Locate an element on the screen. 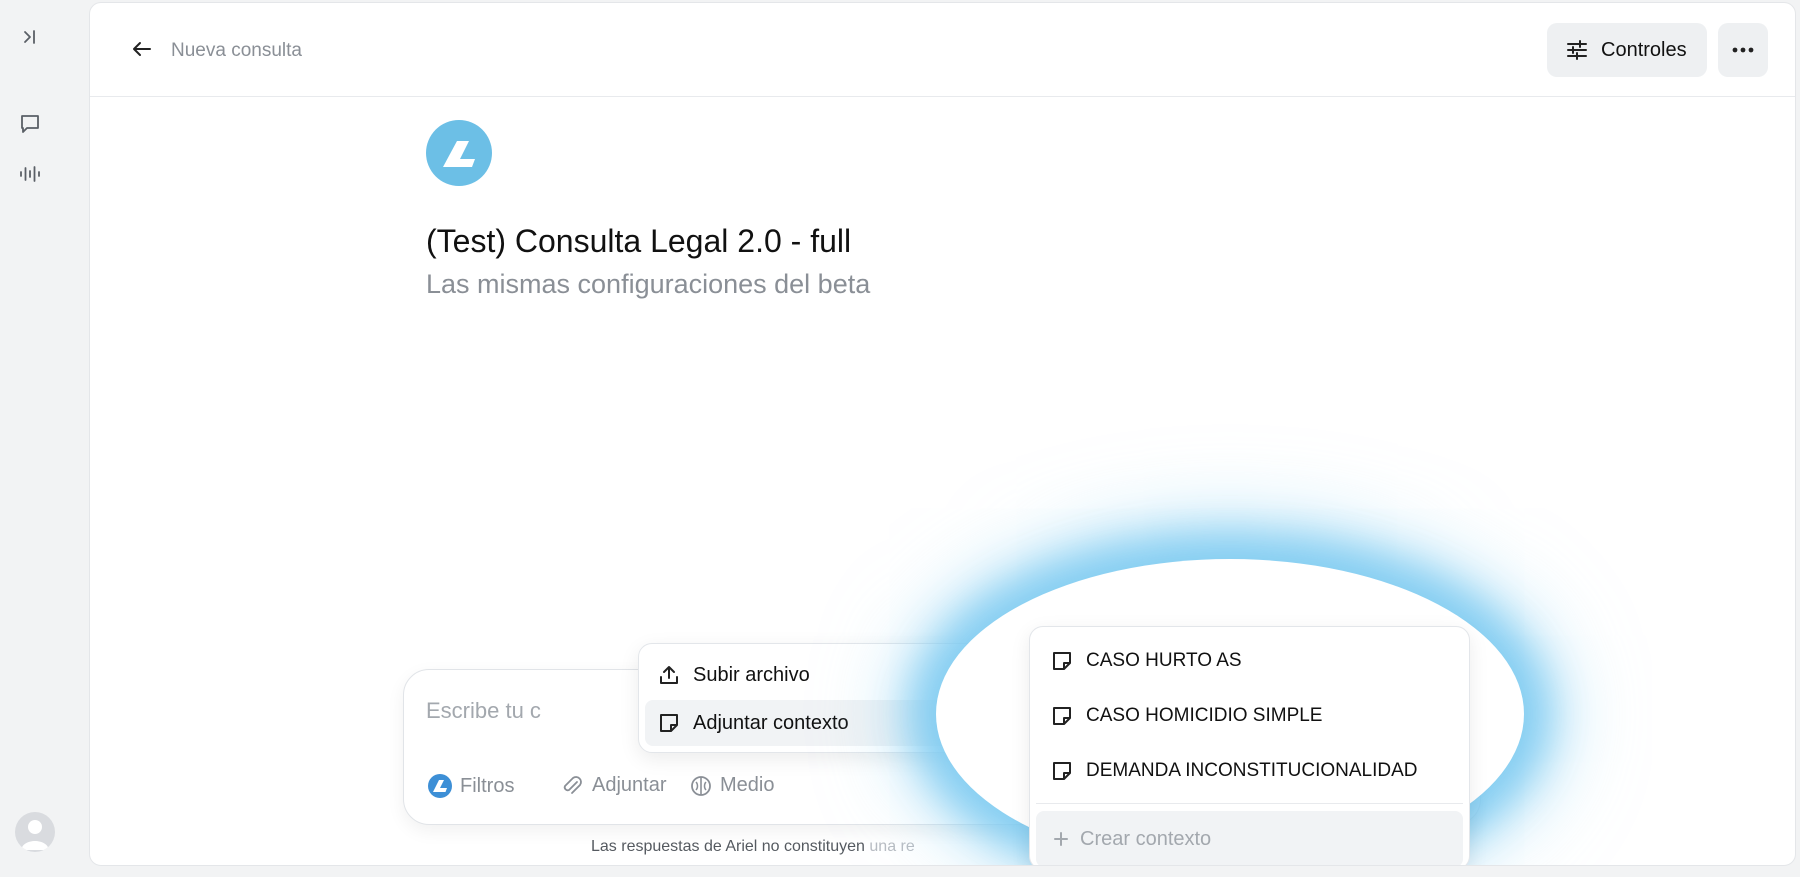 The height and width of the screenshot is (877, 1800). context-item: CASO HOMICIDIO SIMPLE is located at coordinates (1186, 716).